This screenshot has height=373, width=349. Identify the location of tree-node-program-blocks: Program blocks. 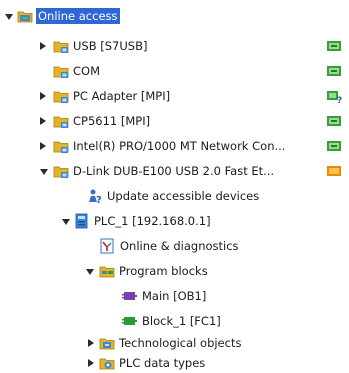
(174, 271).